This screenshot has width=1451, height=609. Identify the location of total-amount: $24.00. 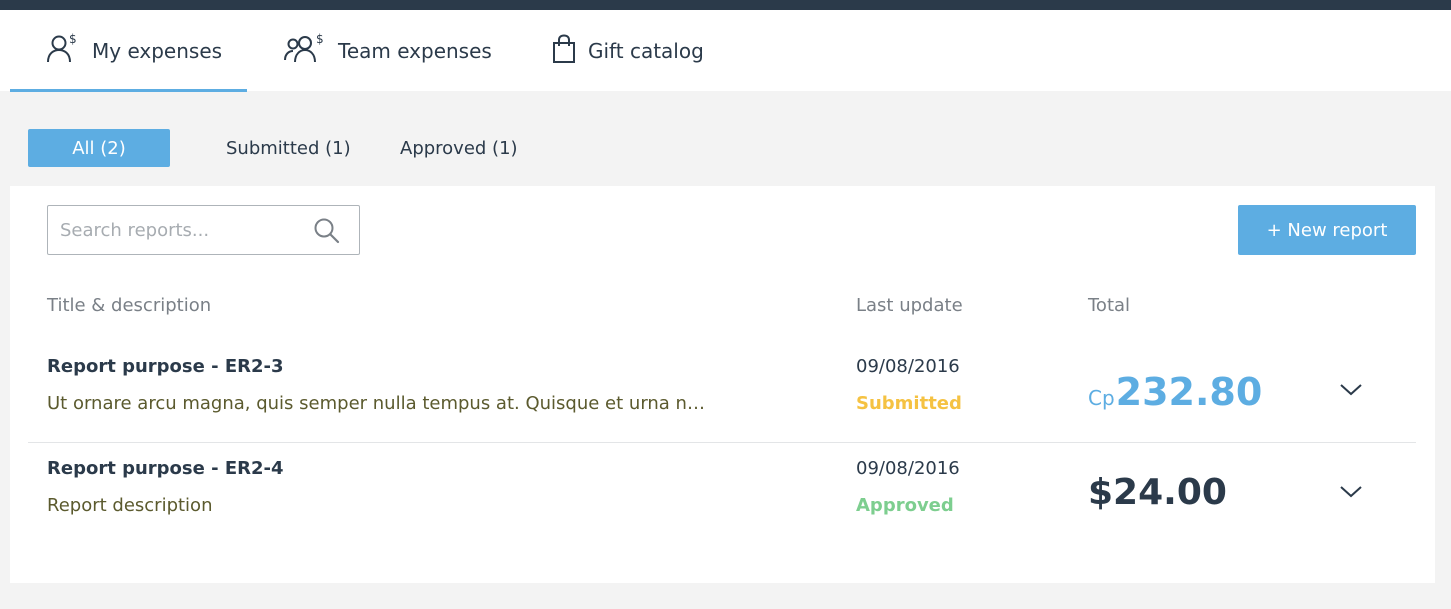
(1157, 492).